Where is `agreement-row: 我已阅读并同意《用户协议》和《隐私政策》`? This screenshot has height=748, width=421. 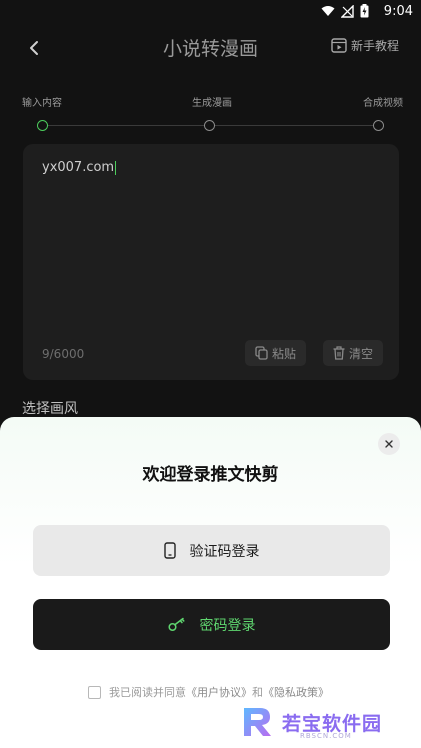
agreement-row: 我已阅读并同意《用户协议》和《隐私政策》 is located at coordinates (208, 692).